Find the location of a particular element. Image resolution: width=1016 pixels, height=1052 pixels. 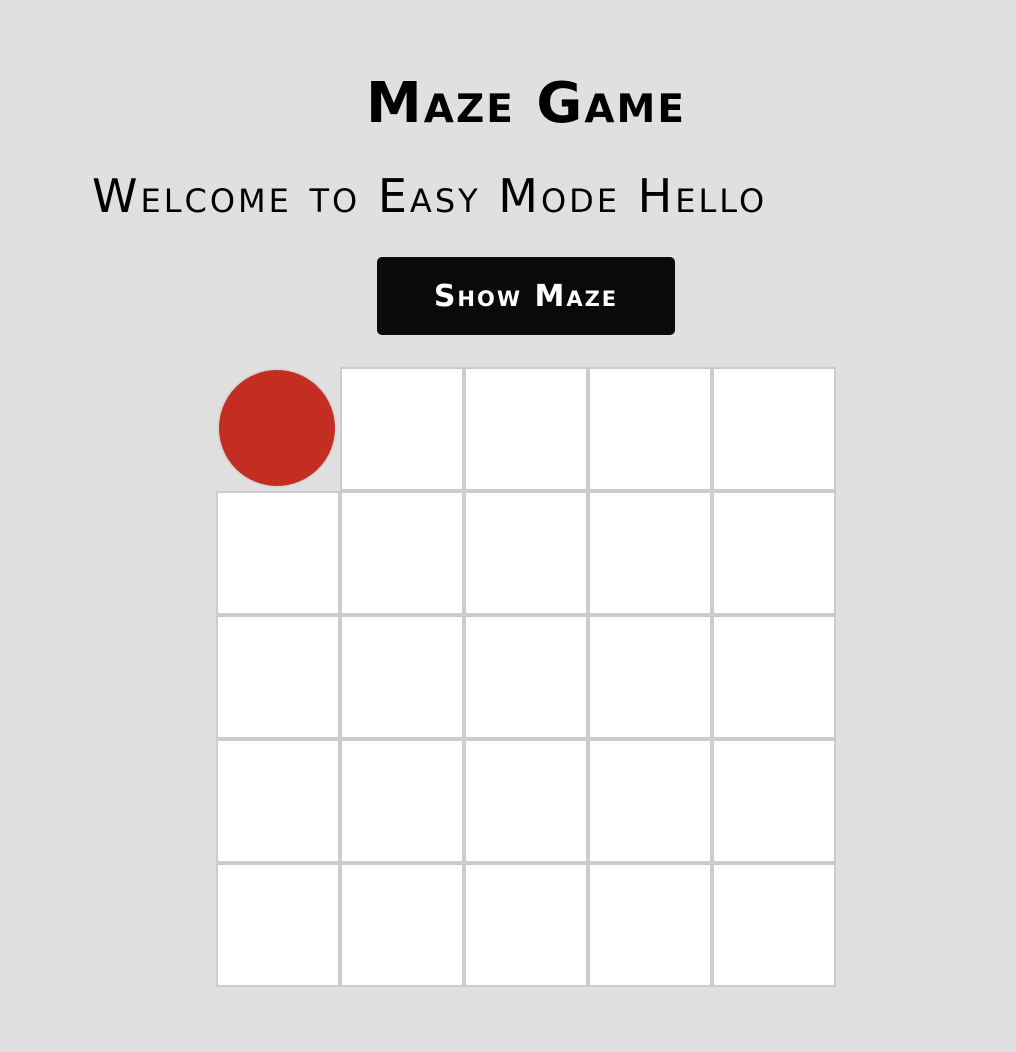

show-maze-button: Show Maze is located at coordinates (526, 296).